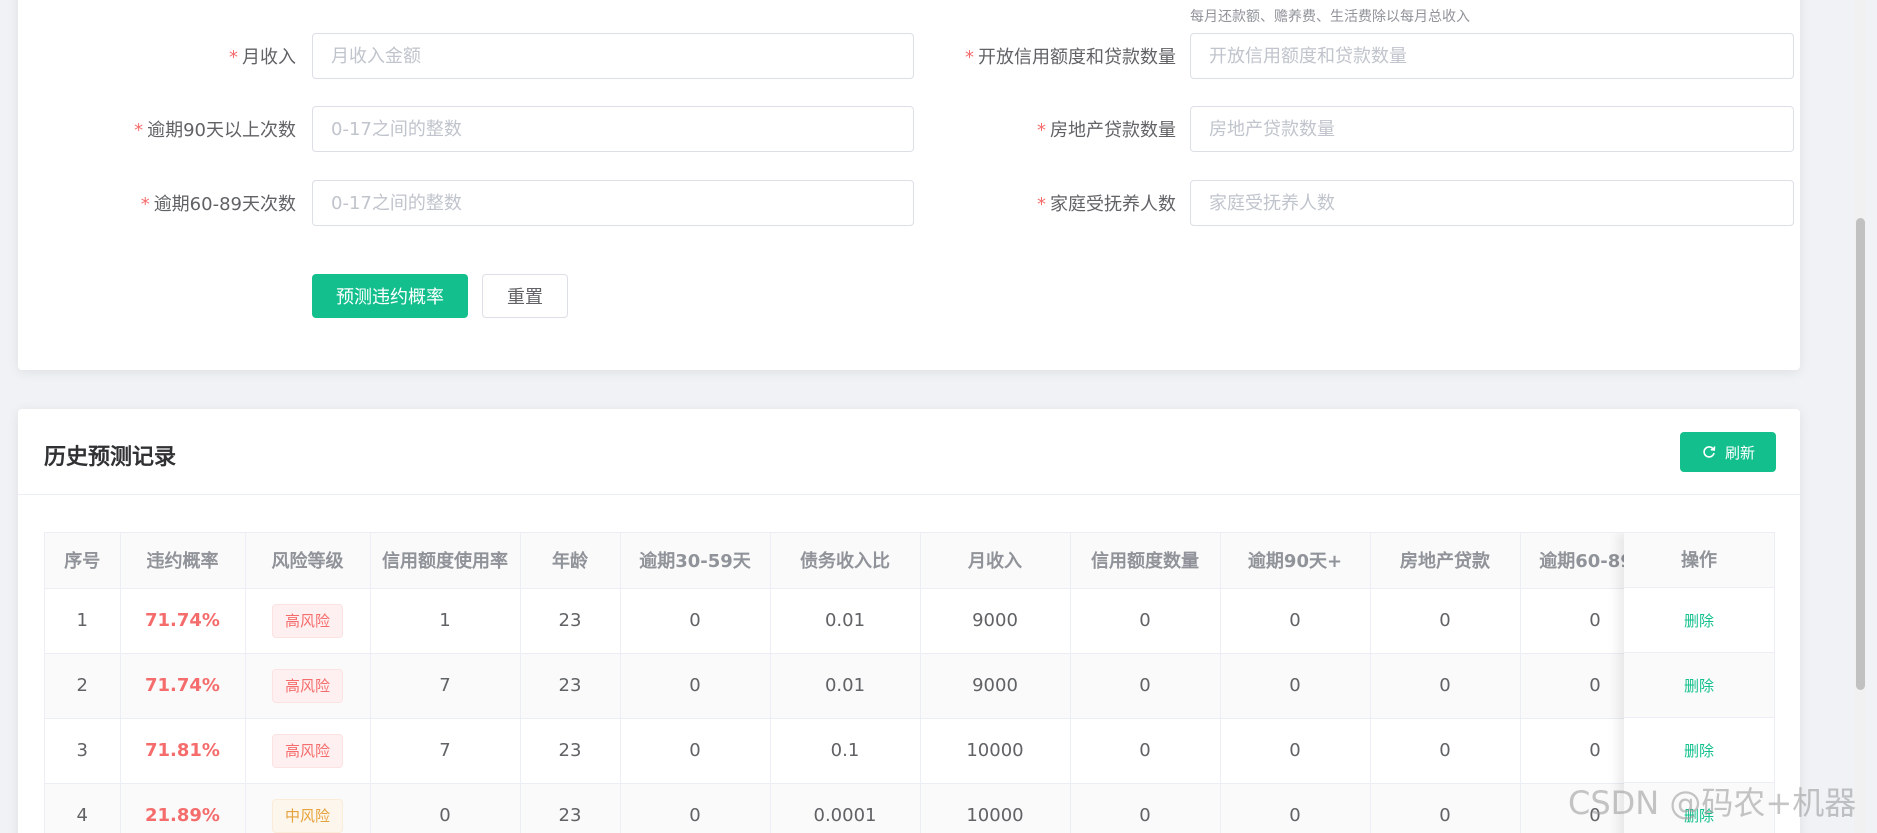 This screenshot has width=1877, height=833. What do you see at coordinates (183, 561) in the screenshot?
I see `column-header: 违约概率` at bounding box center [183, 561].